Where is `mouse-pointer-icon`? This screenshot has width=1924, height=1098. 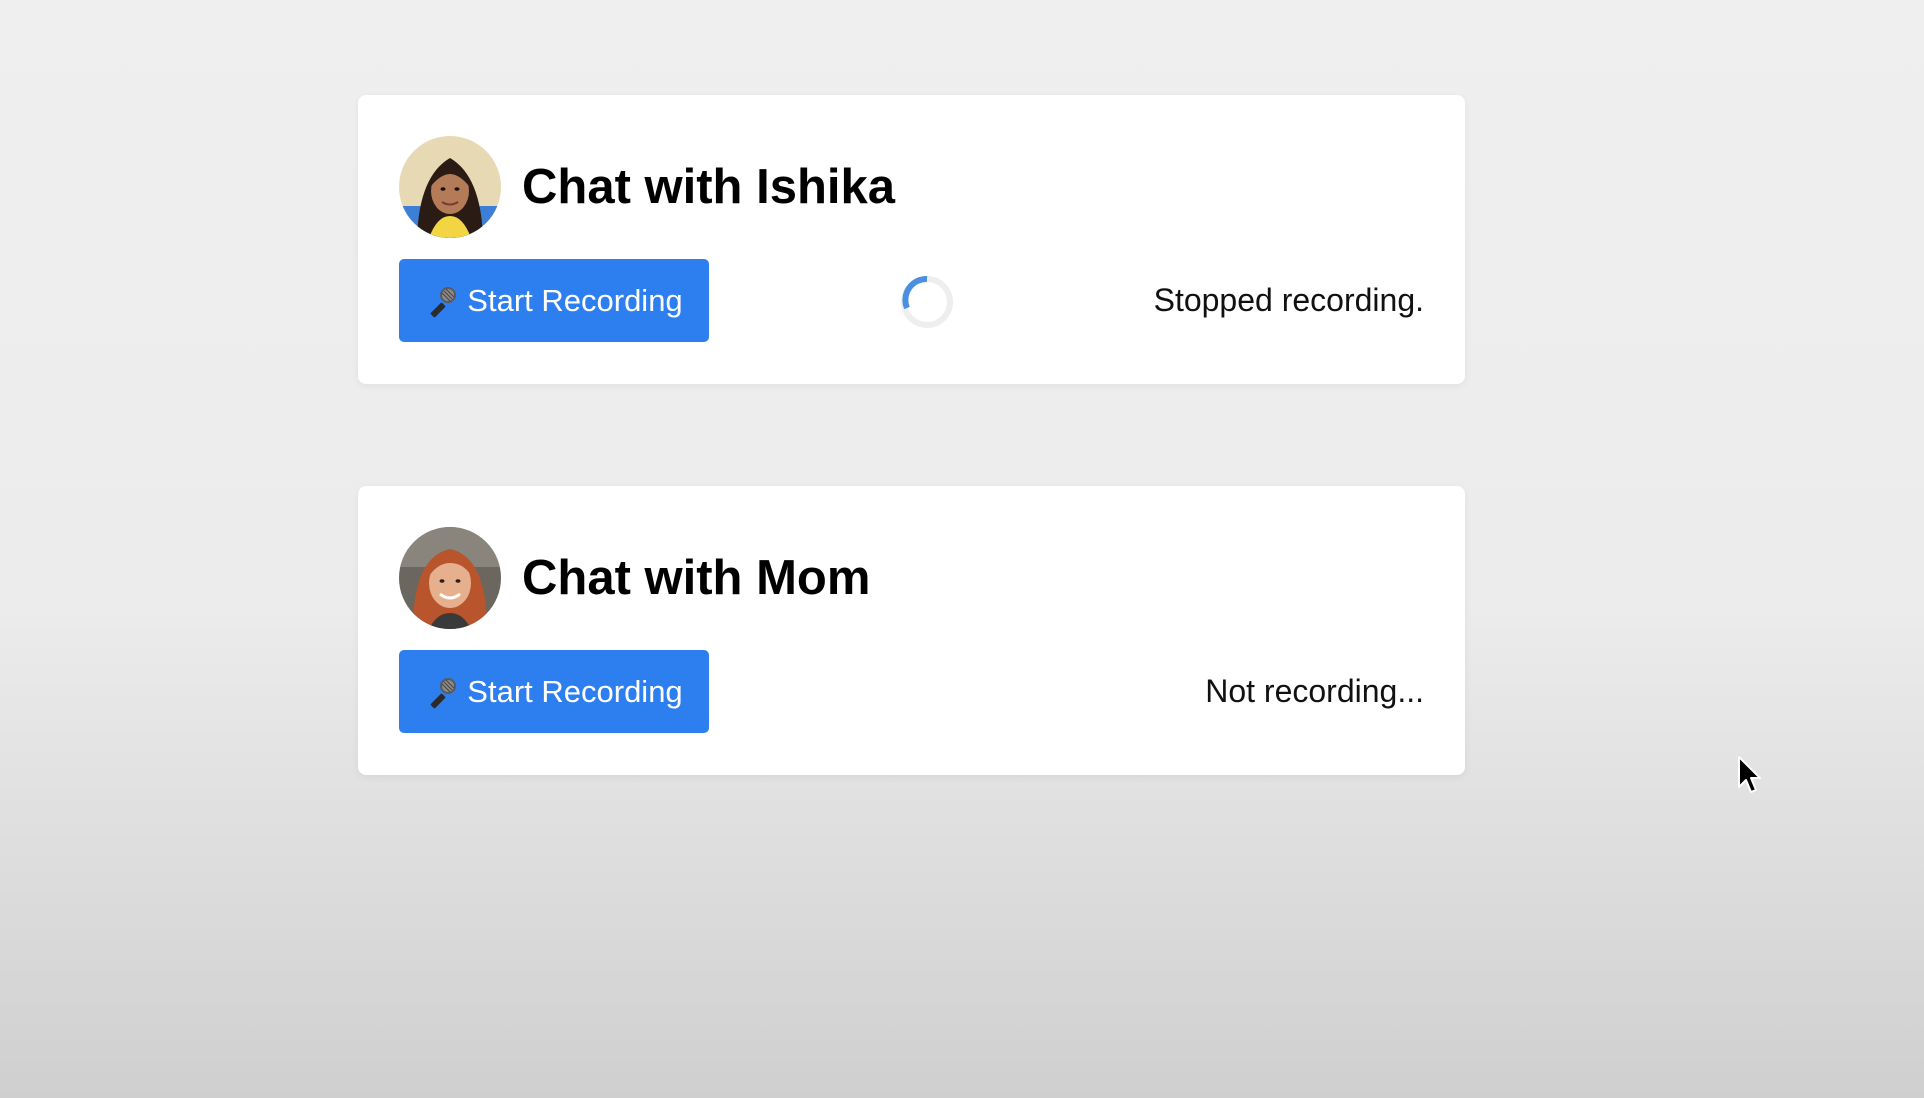 mouse-pointer-icon is located at coordinates (1750, 775).